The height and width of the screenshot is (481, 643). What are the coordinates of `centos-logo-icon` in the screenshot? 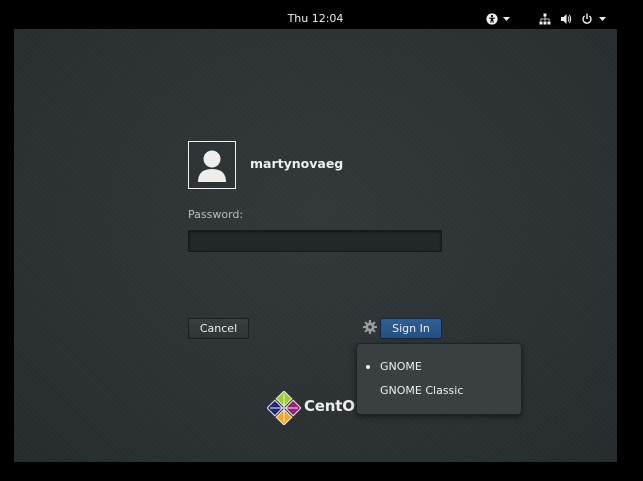 It's located at (284, 408).